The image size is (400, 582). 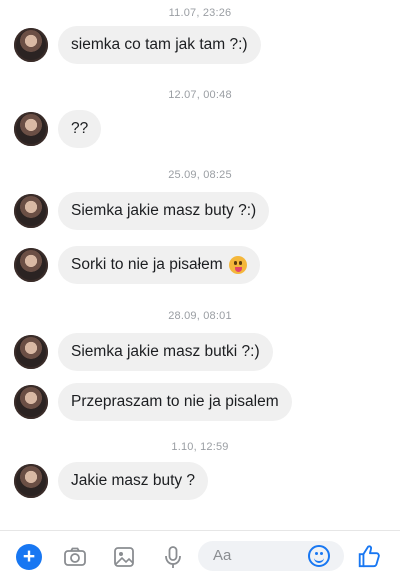 I want to click on message-text: Siemka jakie masz butki ?:), so click(x=165, y=351).